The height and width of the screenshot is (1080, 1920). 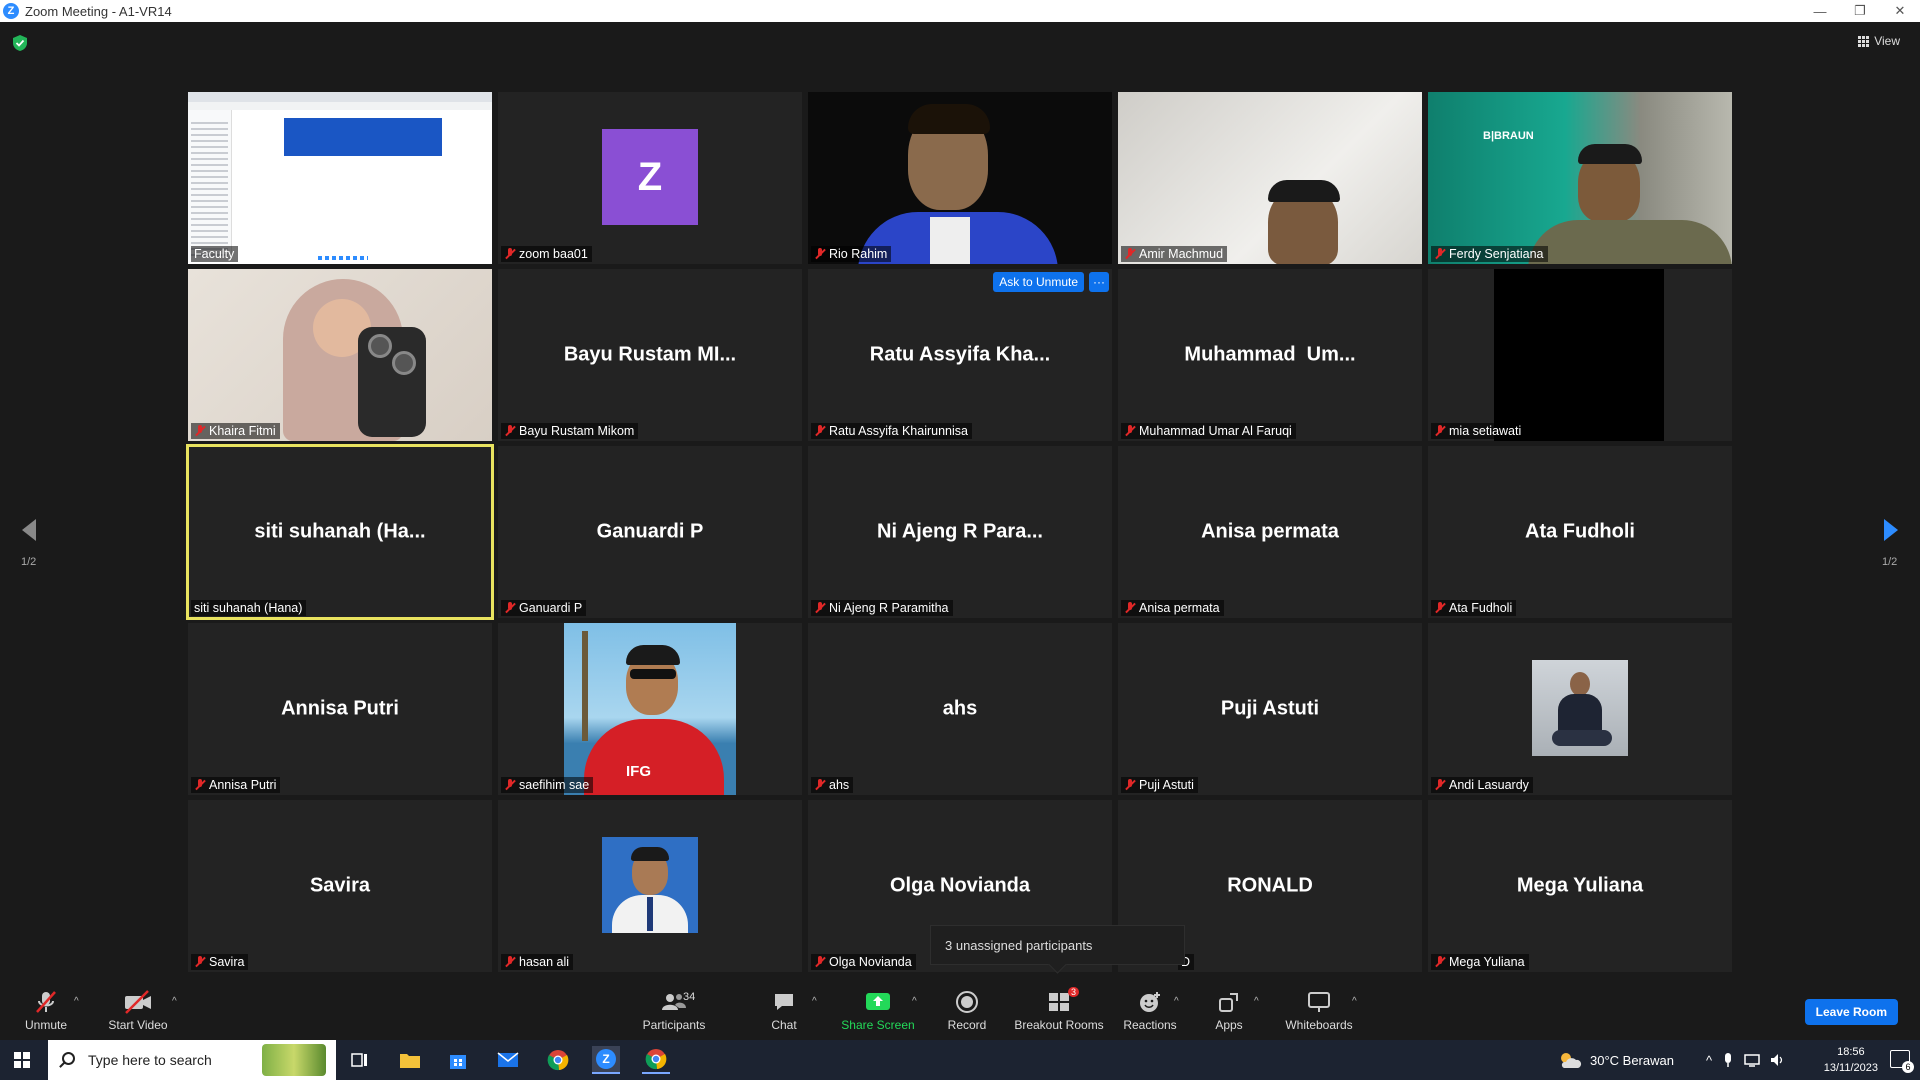 I want to click on breakout-rooms-button: 3 Breakout Rooms, so click(x=1059, y=1010).